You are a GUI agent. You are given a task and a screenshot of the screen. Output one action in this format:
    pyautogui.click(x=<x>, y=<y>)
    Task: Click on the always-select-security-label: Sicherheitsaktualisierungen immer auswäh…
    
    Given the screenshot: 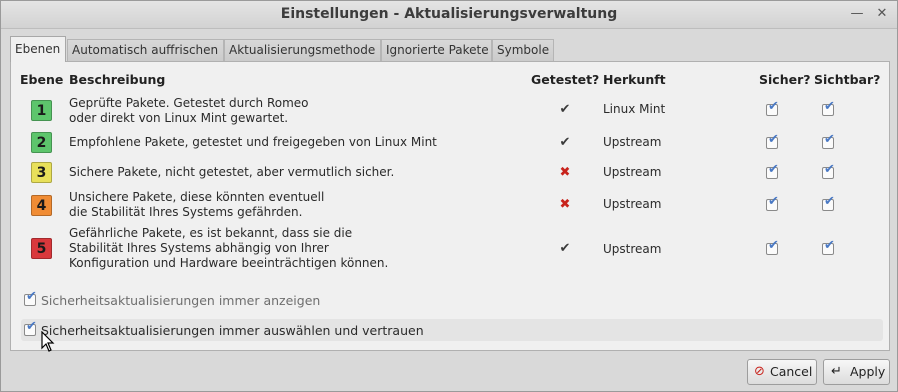 What is the action you would take?
    pyautogui.click(x=232, y=330)
    